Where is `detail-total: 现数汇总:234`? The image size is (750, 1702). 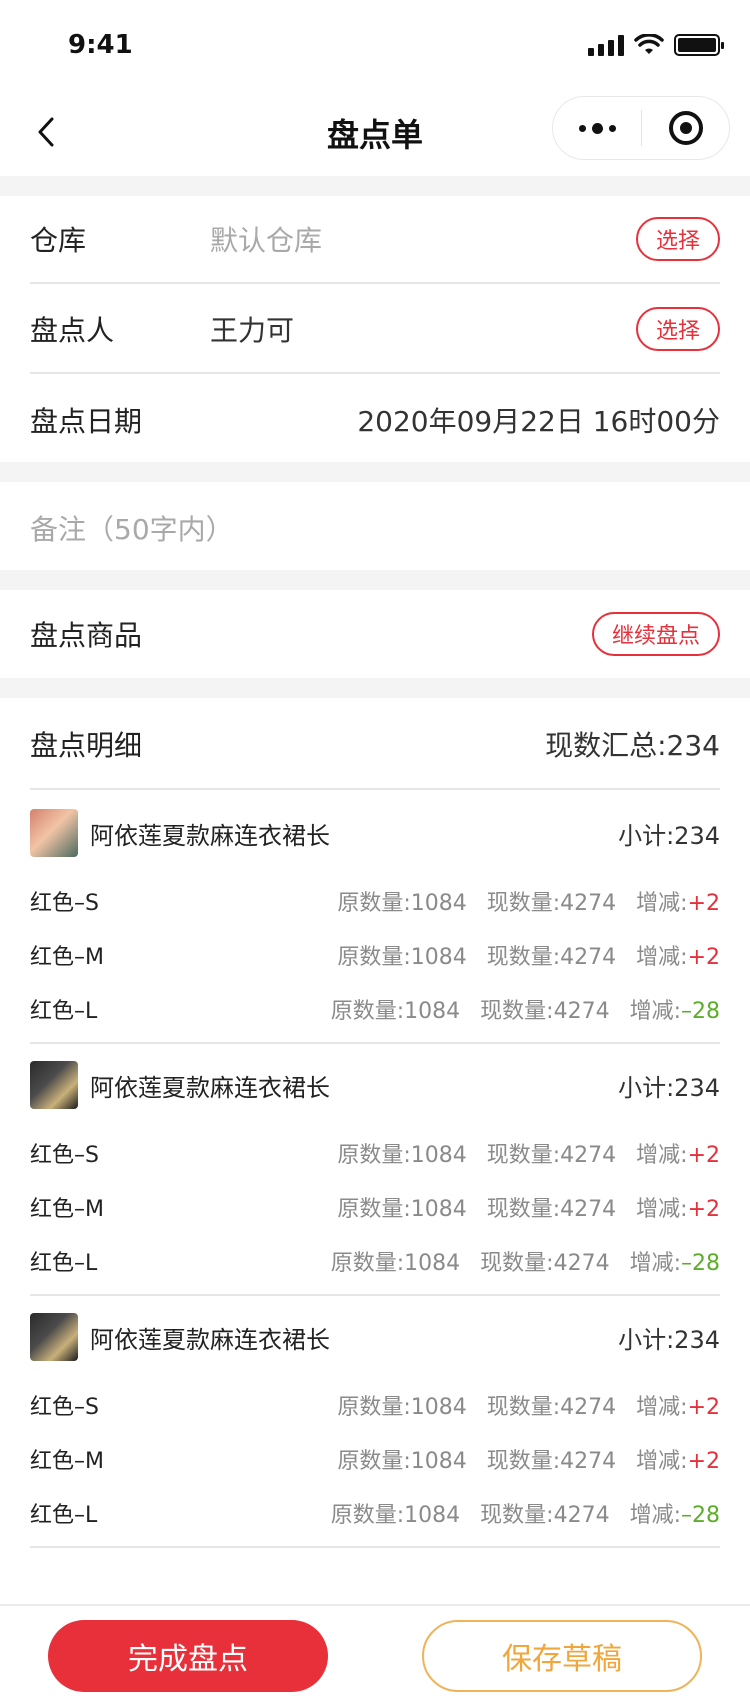 detail-total: 现数汇总:234 is located at coordinates (632, 745).